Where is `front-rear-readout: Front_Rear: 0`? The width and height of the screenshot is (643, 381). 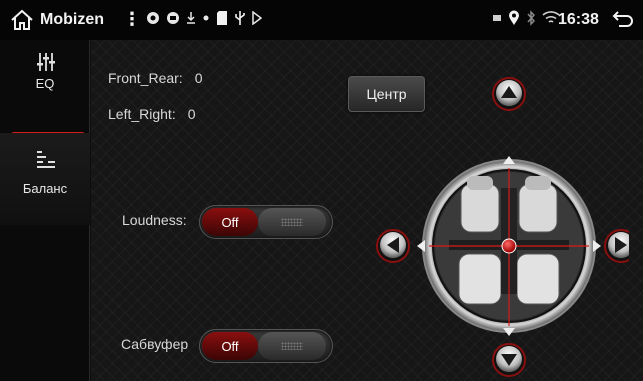
front-rear-readout: Front_Rear: 0 is located at coordinates (155, 78).